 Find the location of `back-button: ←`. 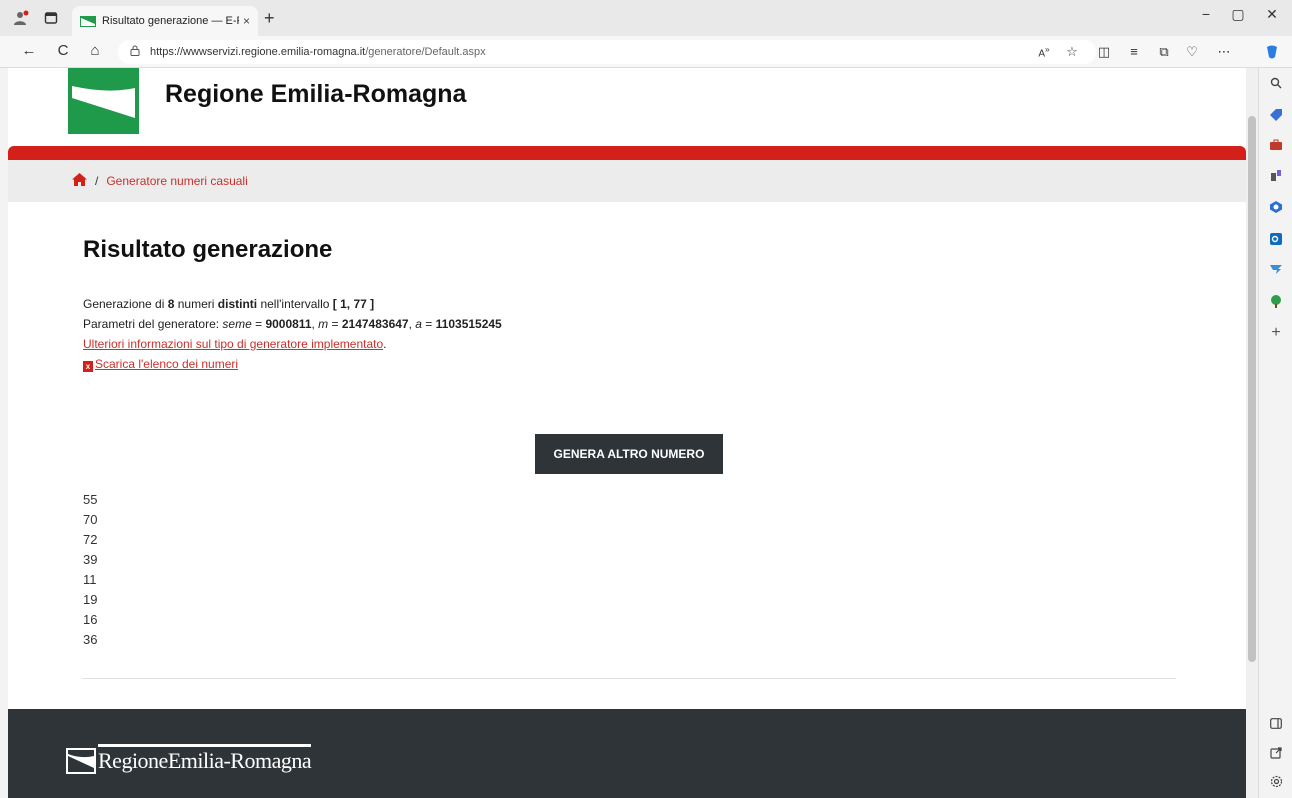

back-button: ← is located at coordinates (29, 50).